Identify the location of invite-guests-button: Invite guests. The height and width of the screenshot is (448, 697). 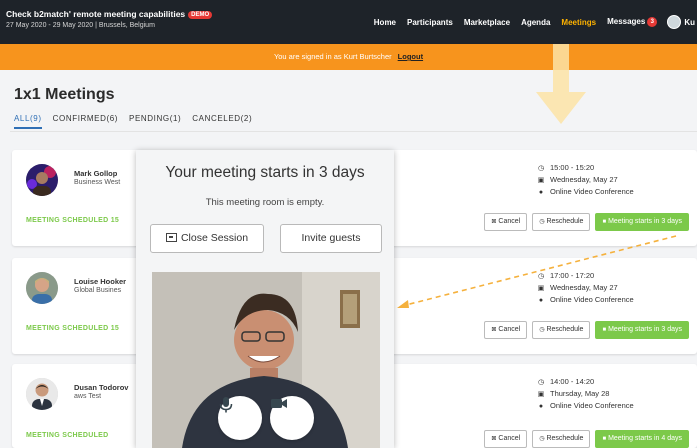
(331, 238).